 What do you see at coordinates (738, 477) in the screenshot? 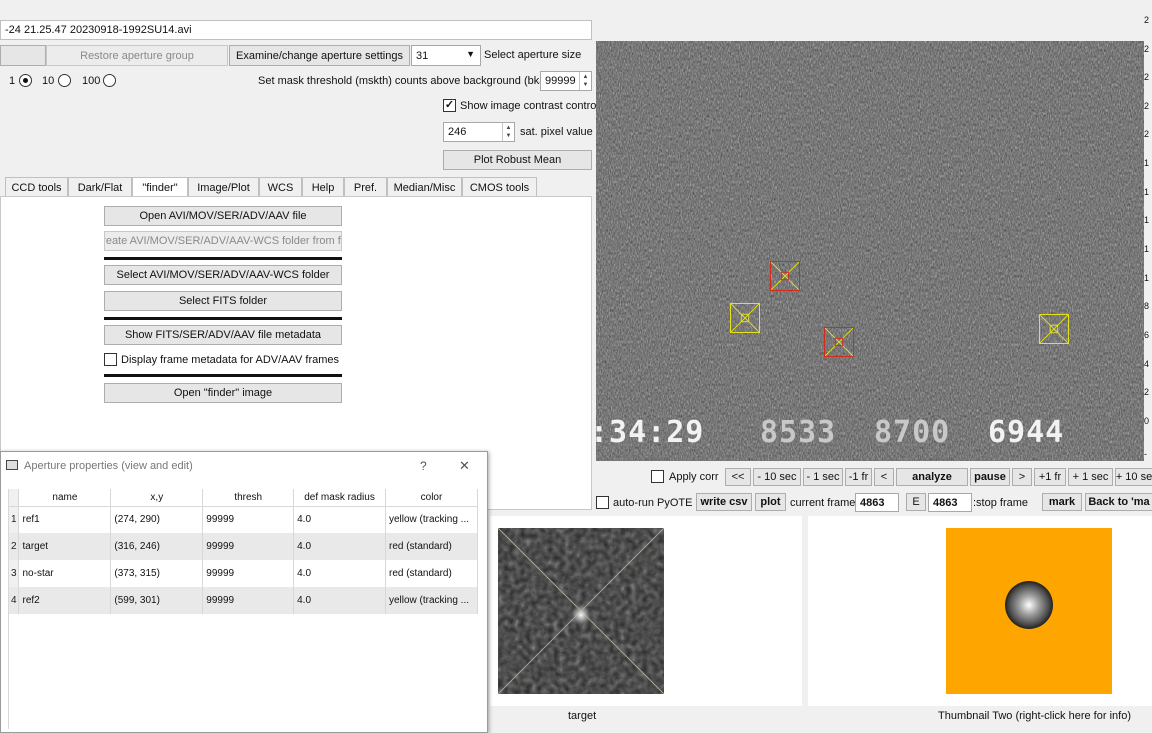
I see `back-fast-button: <<` at bounding box center [738, 477].